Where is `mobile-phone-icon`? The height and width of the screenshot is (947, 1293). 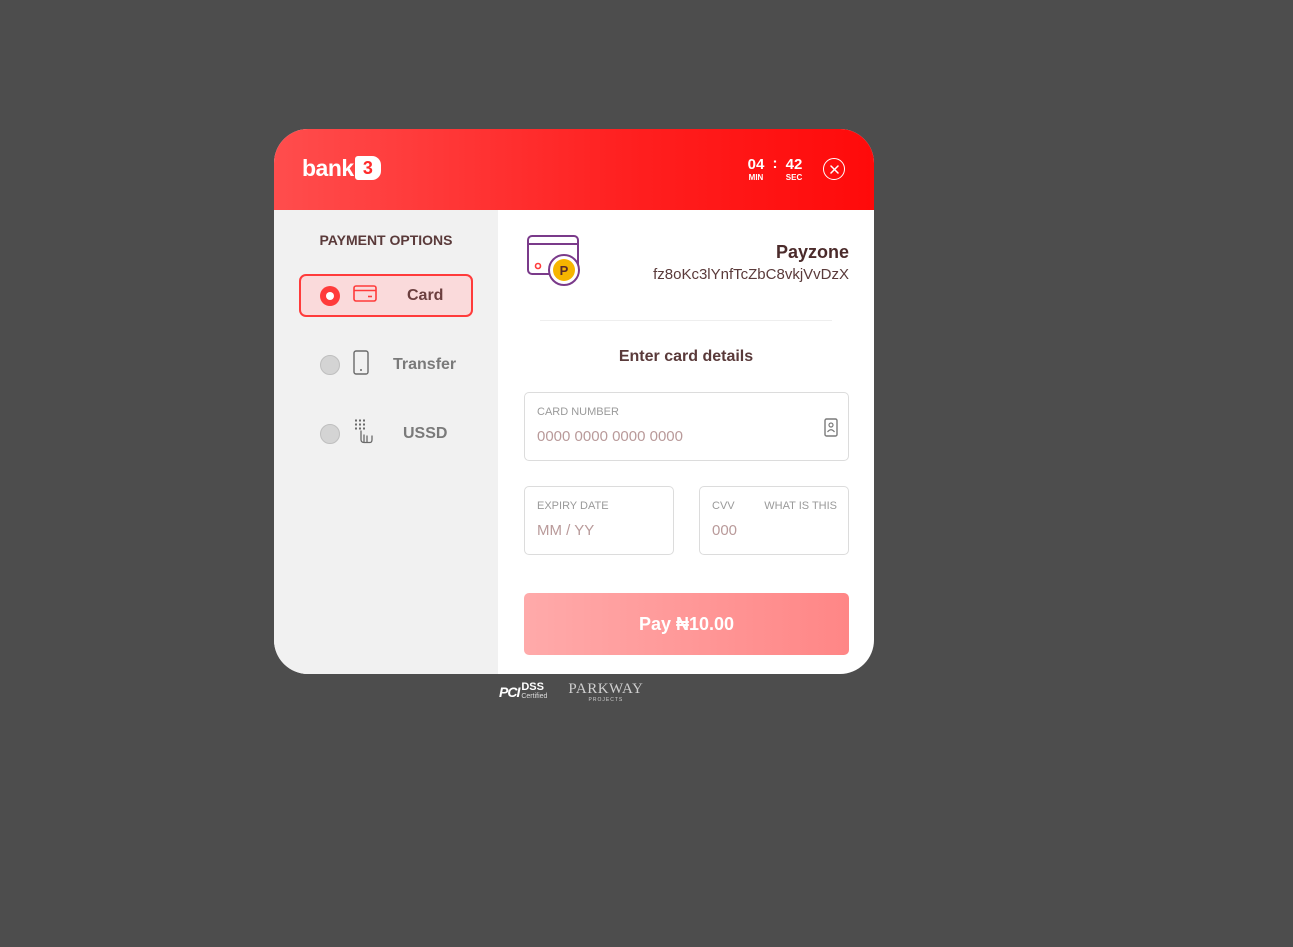 mobile-phone-icon is located at coordinates (361, 364).